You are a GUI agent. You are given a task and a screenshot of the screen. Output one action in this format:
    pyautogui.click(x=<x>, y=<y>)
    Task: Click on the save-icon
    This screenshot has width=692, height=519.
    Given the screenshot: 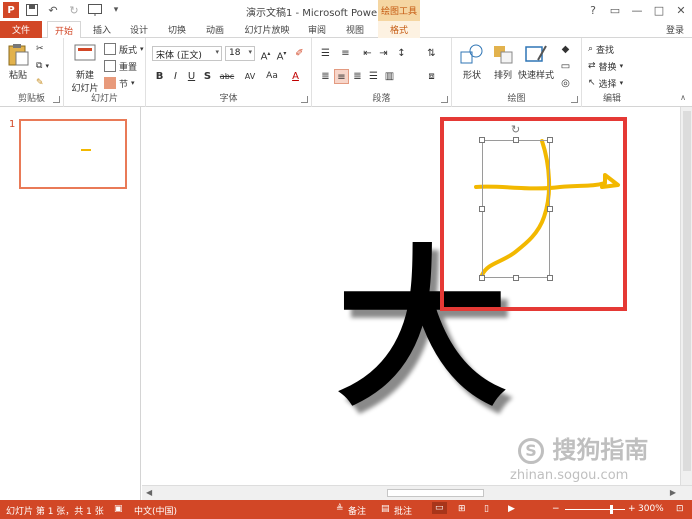 What is the action you would take?
    pyautogui.click(x=32, y=10)
    